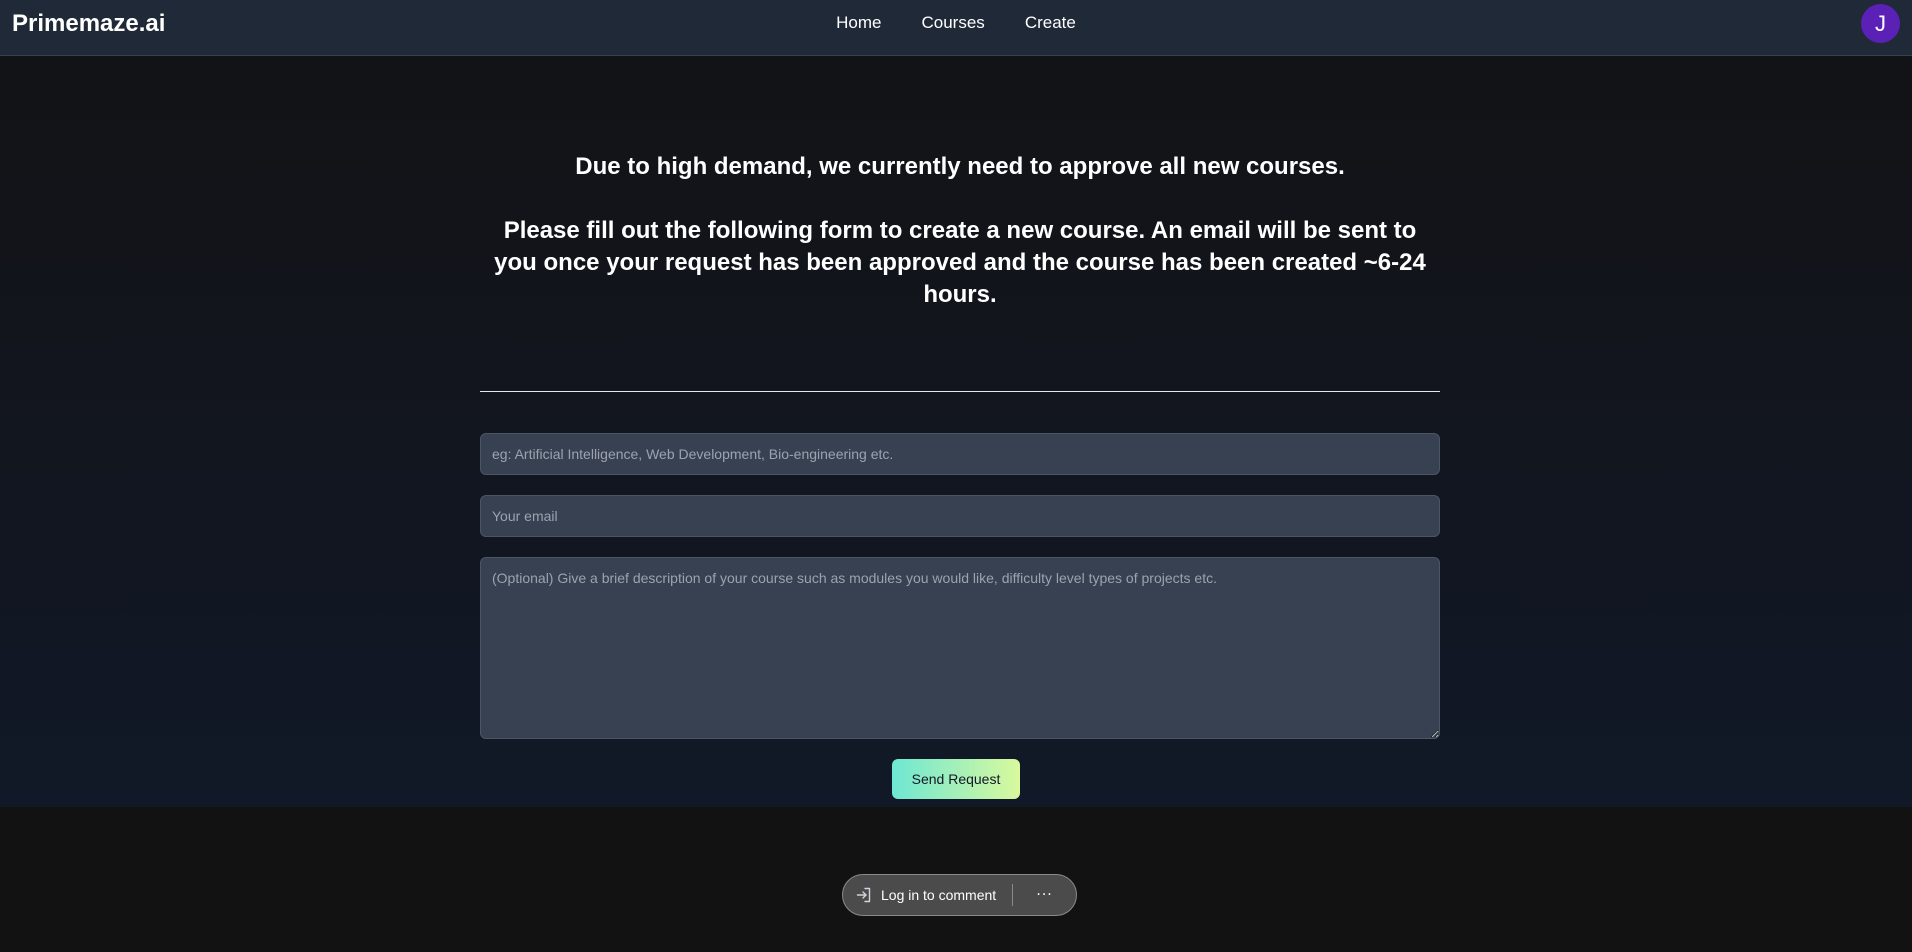  What do you see at coordinates (88, 24) in the screenshot?
I see `brand-logo: Primemaze.ai` at bounding box center [88, 24].